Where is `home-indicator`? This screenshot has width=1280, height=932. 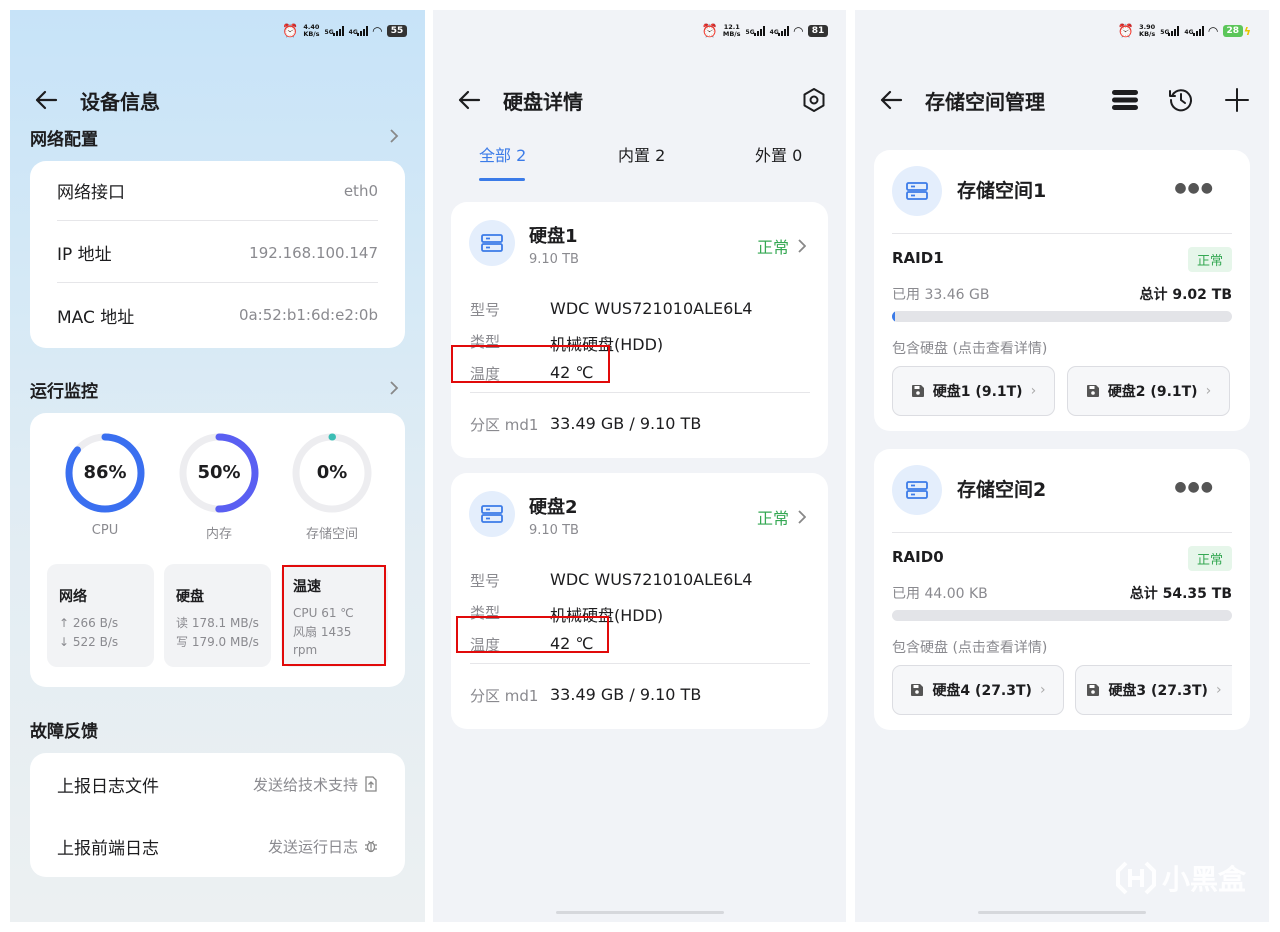
home-indicator is located at coordinates (1062, 912).